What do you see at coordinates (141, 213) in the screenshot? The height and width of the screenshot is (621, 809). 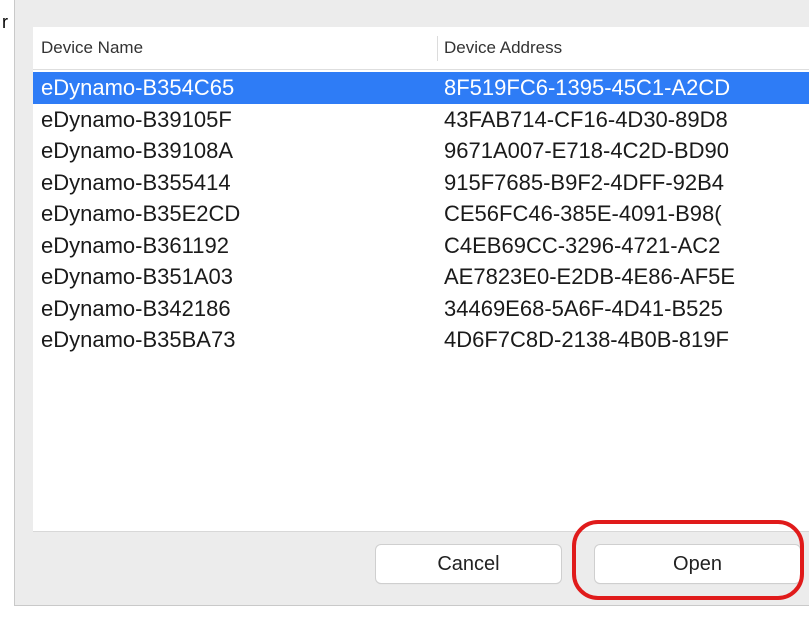 I see `device-name-cell: eDynamo-B35E2CD` at bounding box center [141, 213].